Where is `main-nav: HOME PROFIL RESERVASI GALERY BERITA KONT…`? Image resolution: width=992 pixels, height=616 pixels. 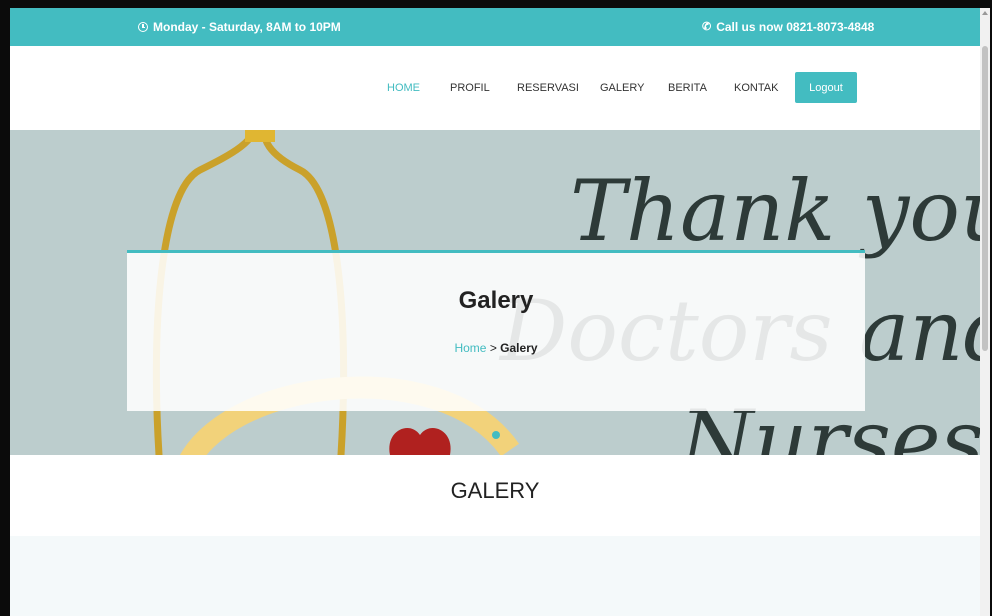
main-nav: HOME PROFIL RESERVASI GALERY BERITA KONT… is located at coordinates (495, 88).